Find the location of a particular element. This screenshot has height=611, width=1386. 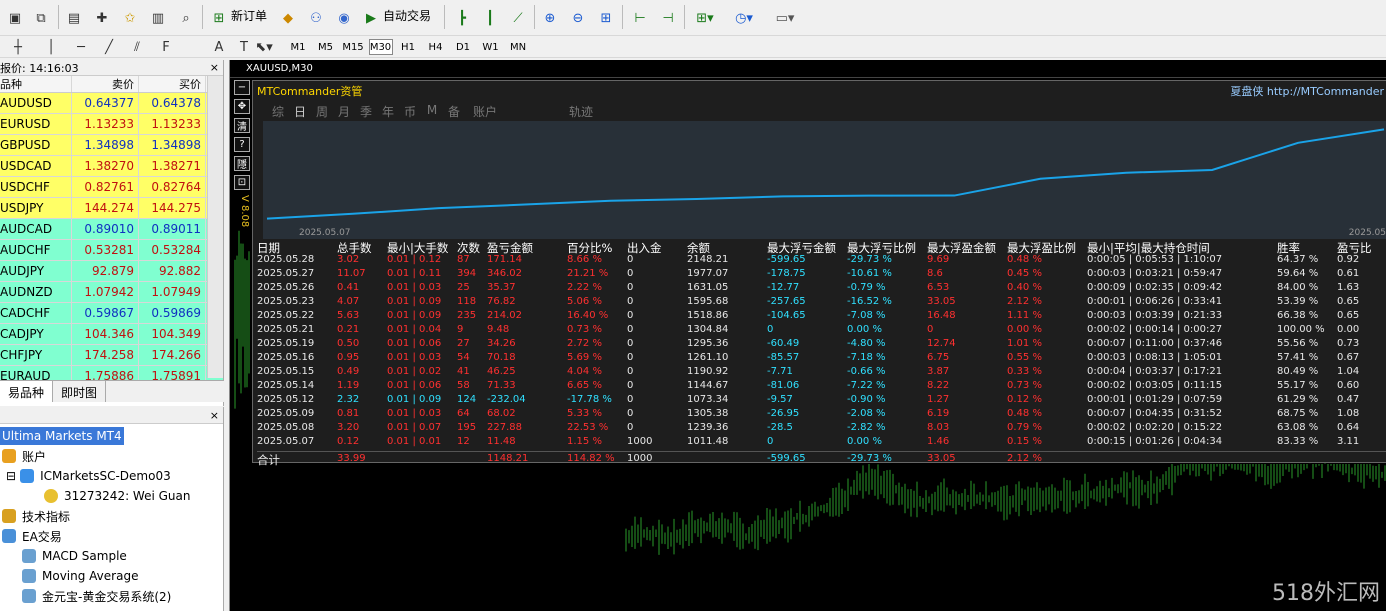

timeframe-m30: M30 is located at coordinates (380, 47).